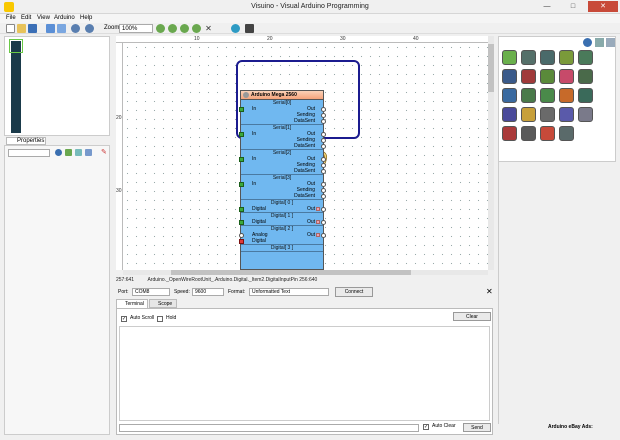  I want to click on zoom-reset-icon, so click(196, 28).